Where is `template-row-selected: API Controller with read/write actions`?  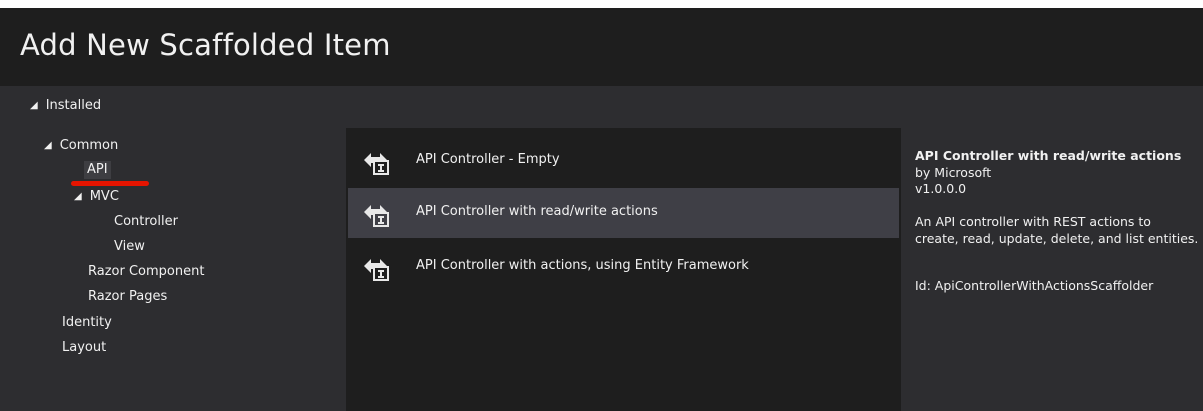
template-row-selected: API Controller with read/write actions is located at coordinates (623, 213).